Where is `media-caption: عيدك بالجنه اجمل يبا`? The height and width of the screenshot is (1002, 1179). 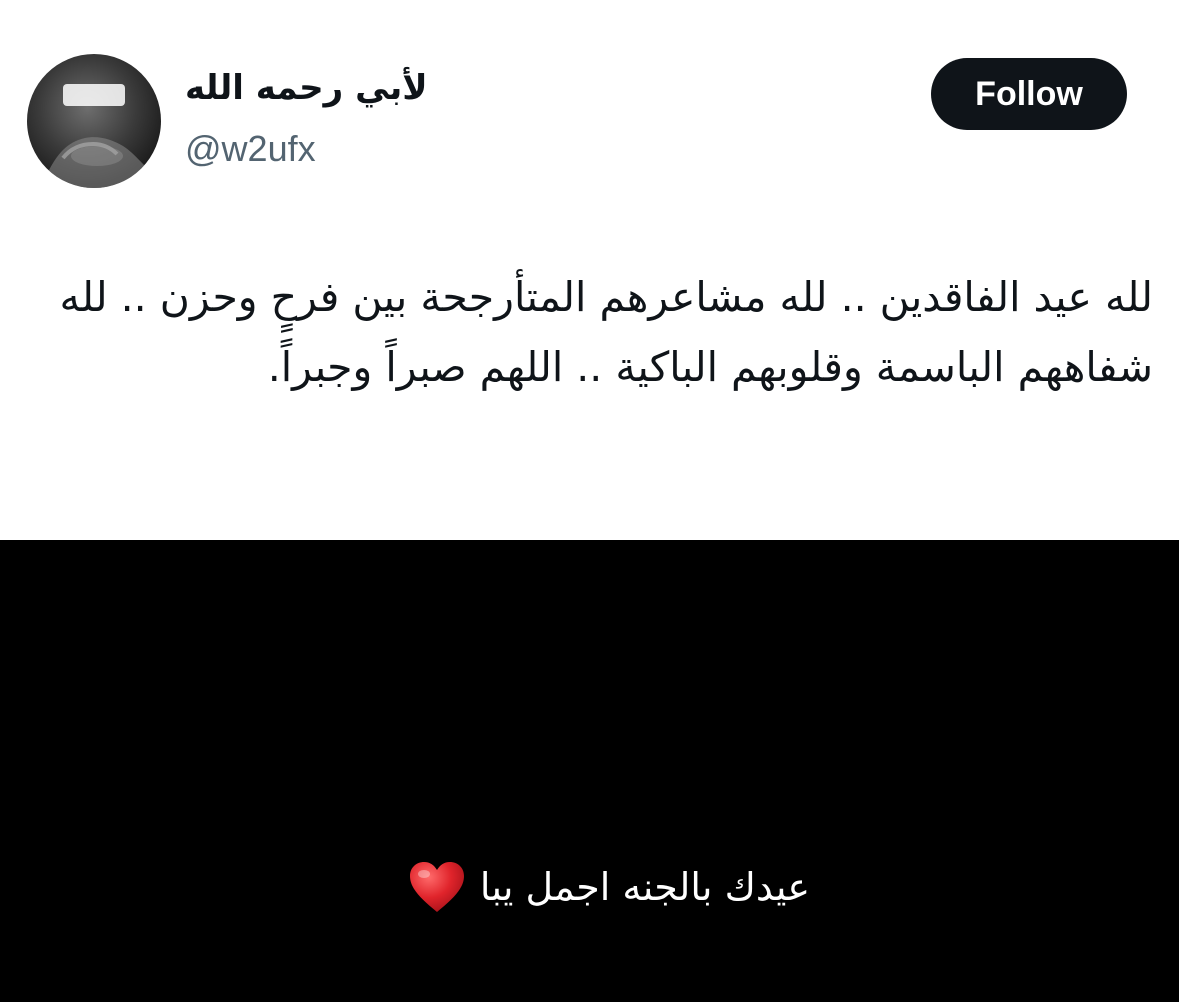 media-caption: عيدك بالجنه اجمل يبا is located at coordinates (590, 887).